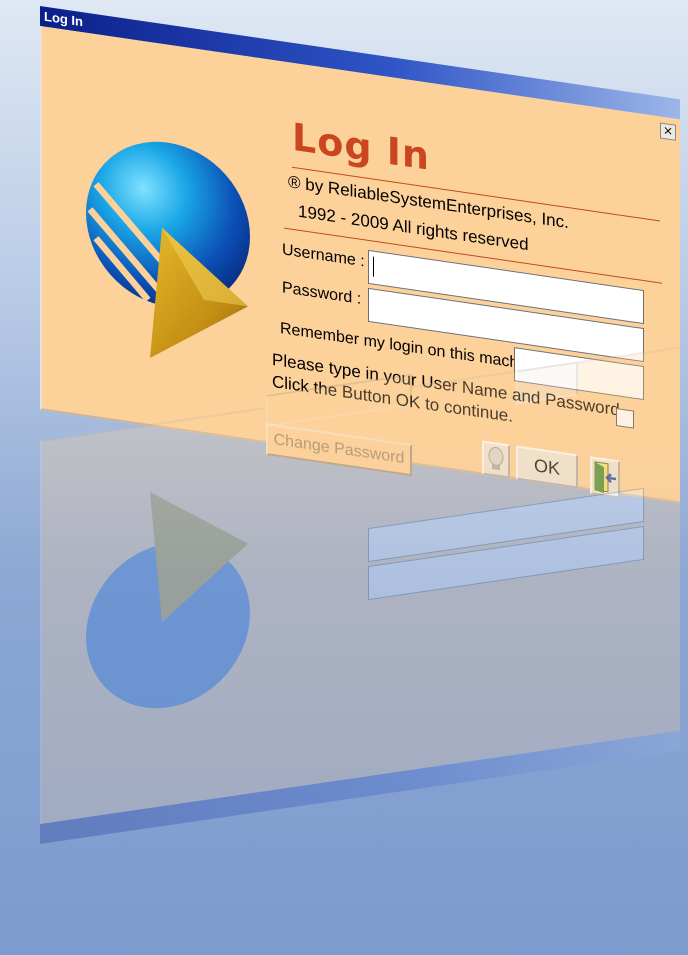 This screenshot has width=688, height=955. Describe the element at coordinates (168, 250) in the screenshot. I see `sphere-with-arrow-logo-icon` at that location.